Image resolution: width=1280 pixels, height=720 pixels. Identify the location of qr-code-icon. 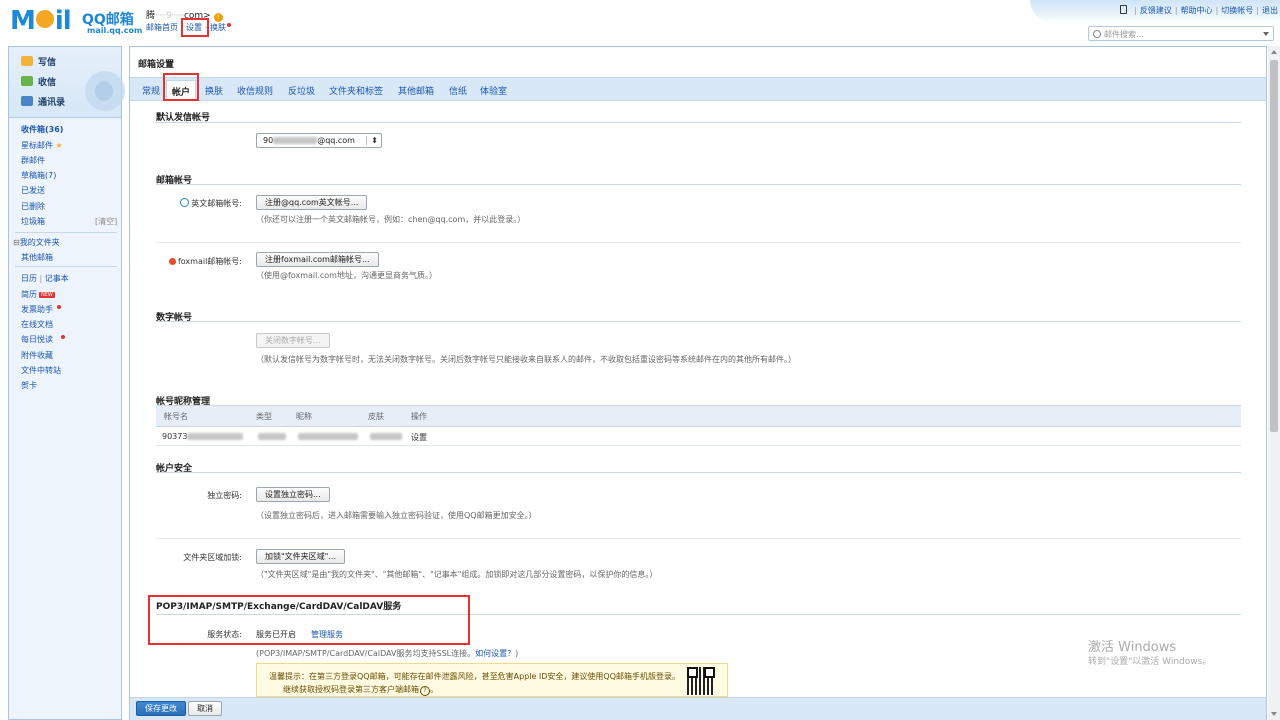
(701, 681).